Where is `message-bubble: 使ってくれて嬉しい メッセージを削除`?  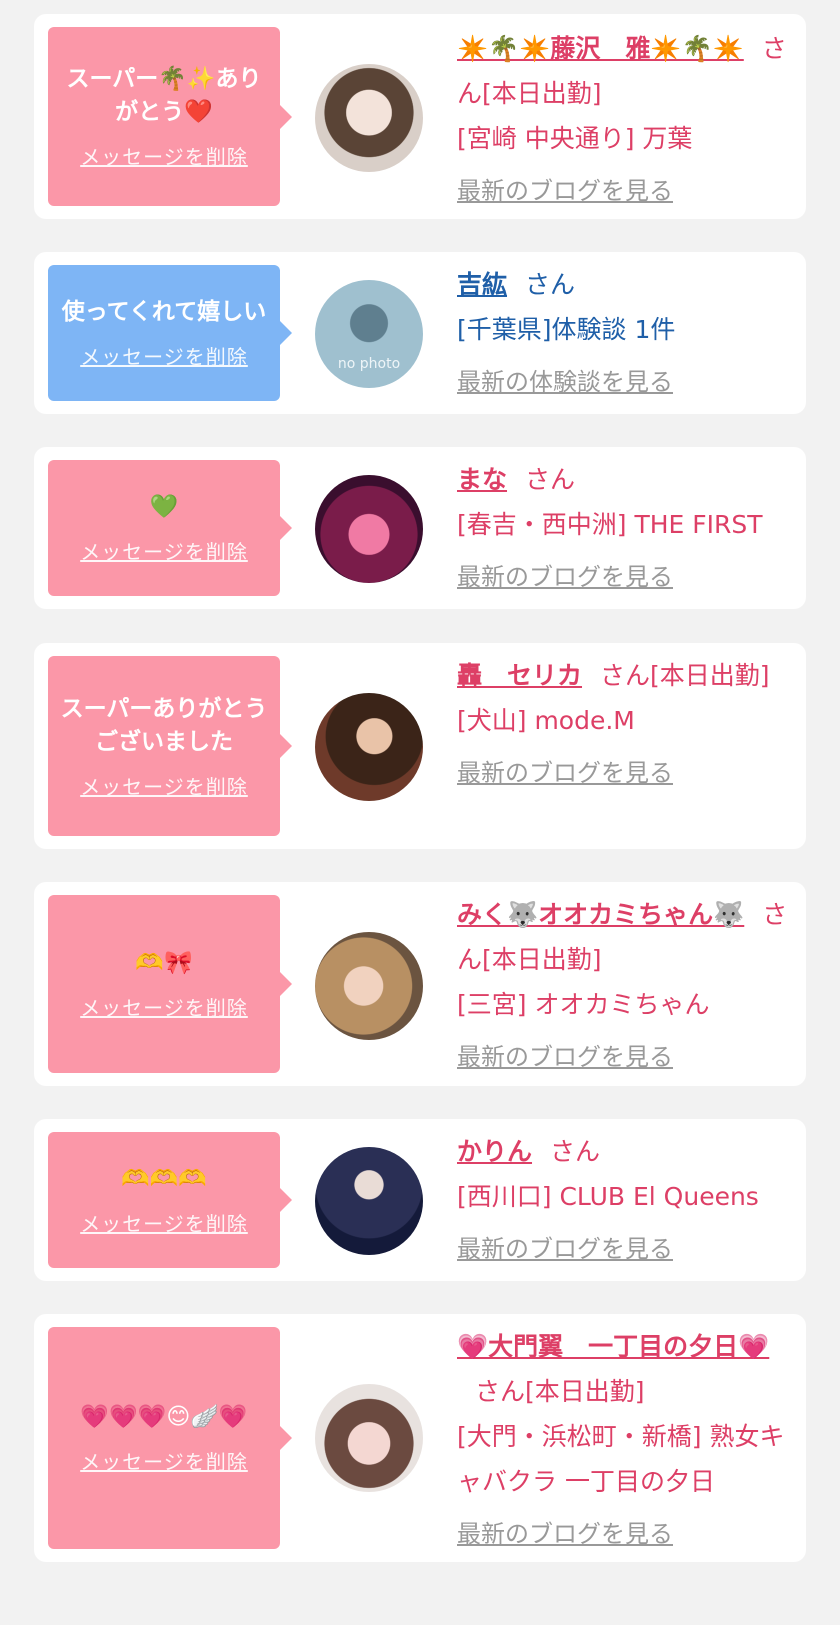
message-bubble: 使ってくれて嬉しい メッセージを削除 is located at coordinates (170, 333).